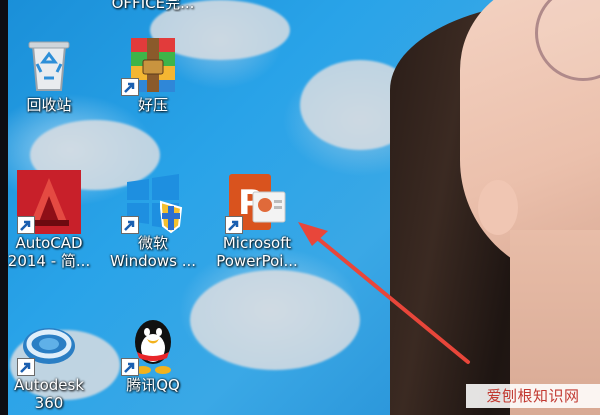 This screenshot has height=415, width=600. I want to click on qq-penguin-icon, so click(153, 344).